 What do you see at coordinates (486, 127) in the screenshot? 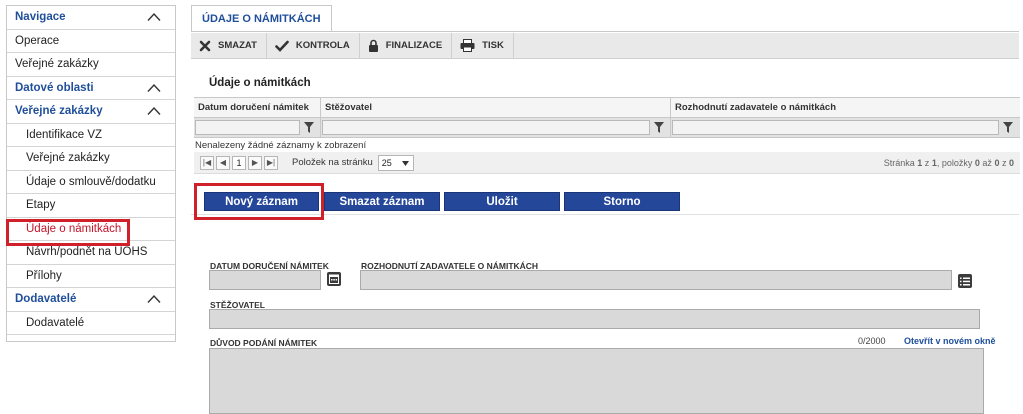
I see `filter-input-complainant` at bounding box center [486, 127].